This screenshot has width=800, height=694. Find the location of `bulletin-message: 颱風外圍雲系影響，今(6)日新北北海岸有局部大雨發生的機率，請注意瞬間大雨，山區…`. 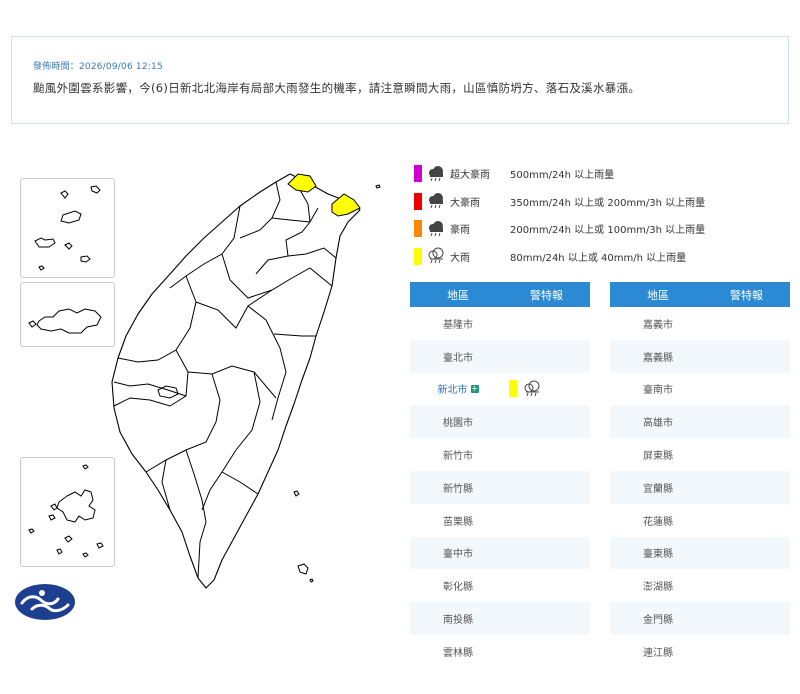

bulletin-message: 颱風外圍雲系影響，今(6)日新北北海岸有局部大雨發生的機率，請注意瞬間大雨，山區… is located at coordinates (337, 88).